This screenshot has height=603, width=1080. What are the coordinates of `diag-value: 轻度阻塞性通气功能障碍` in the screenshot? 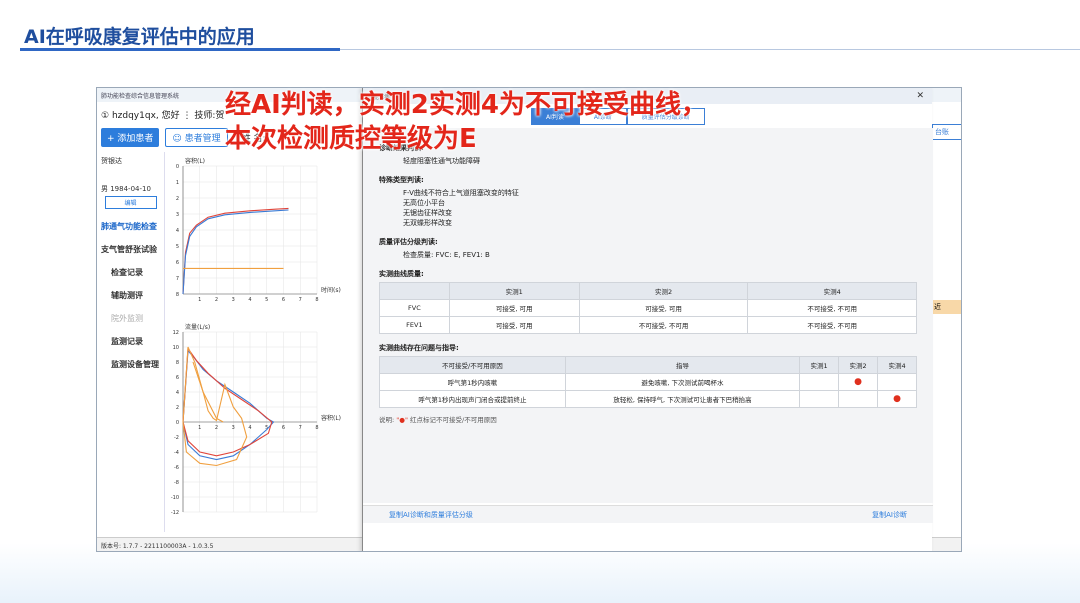 It's located at (441, 161).